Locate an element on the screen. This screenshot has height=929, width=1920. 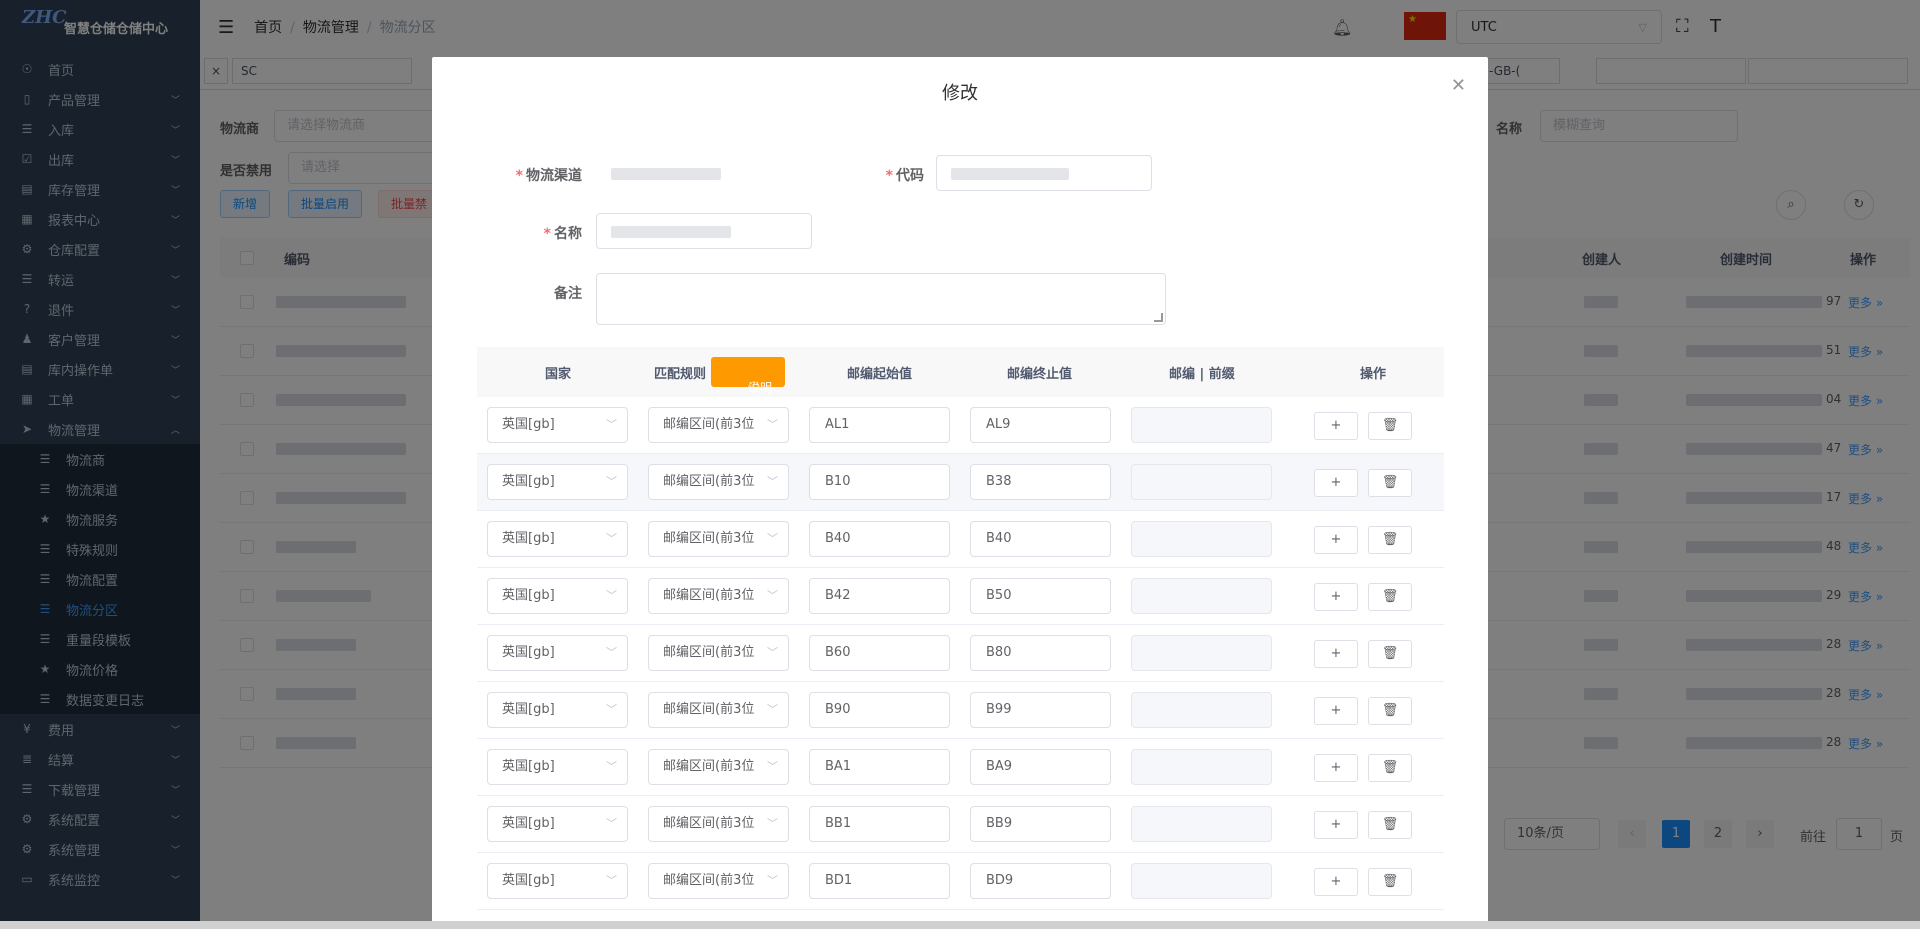
close-icon: ✕ is located at coordinates (1458, 85).